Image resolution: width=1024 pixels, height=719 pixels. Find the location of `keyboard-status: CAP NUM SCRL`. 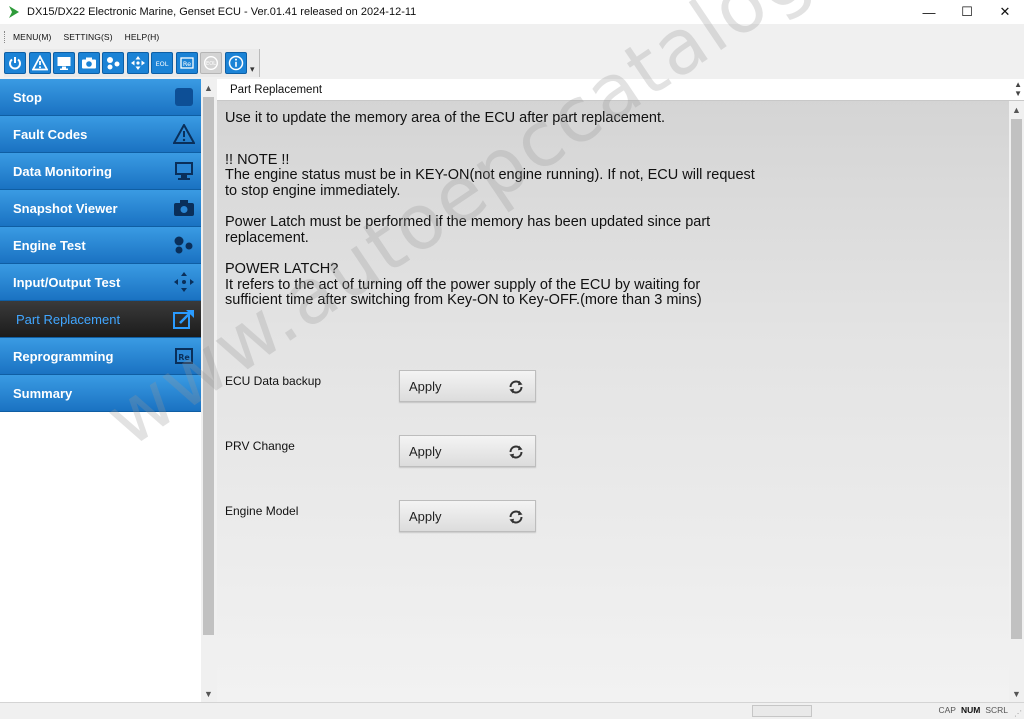

keyboard-status: CAP NUM SCRL is located at coordinates (970, 710).